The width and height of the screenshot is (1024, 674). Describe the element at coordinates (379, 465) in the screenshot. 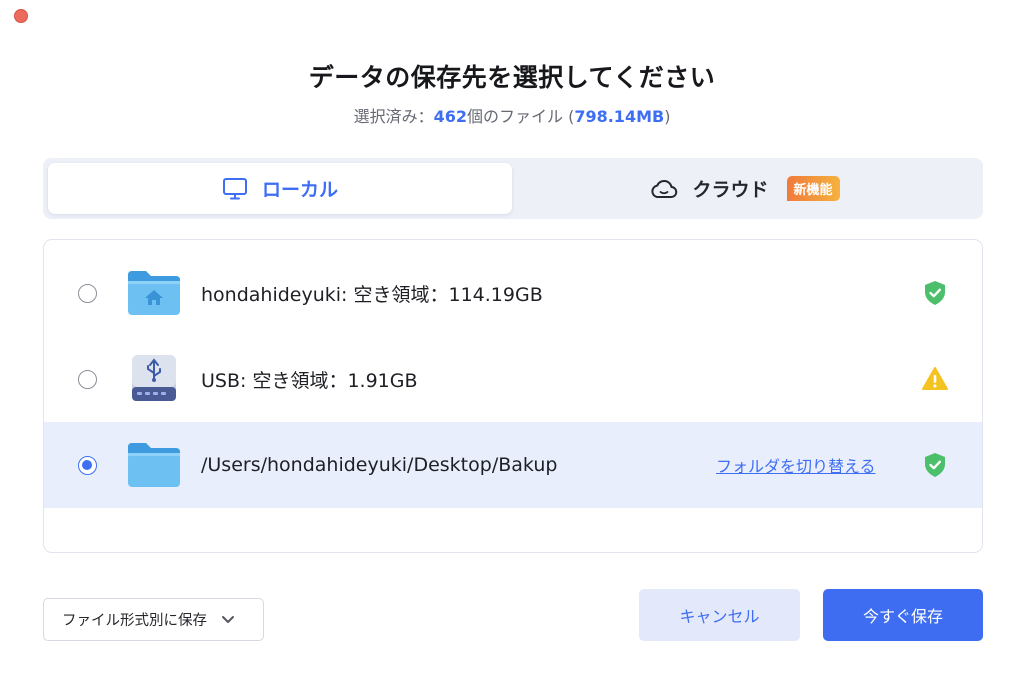

I see `location-label: /Users/hondahideyuki/Desktop/Bakup` at that location.